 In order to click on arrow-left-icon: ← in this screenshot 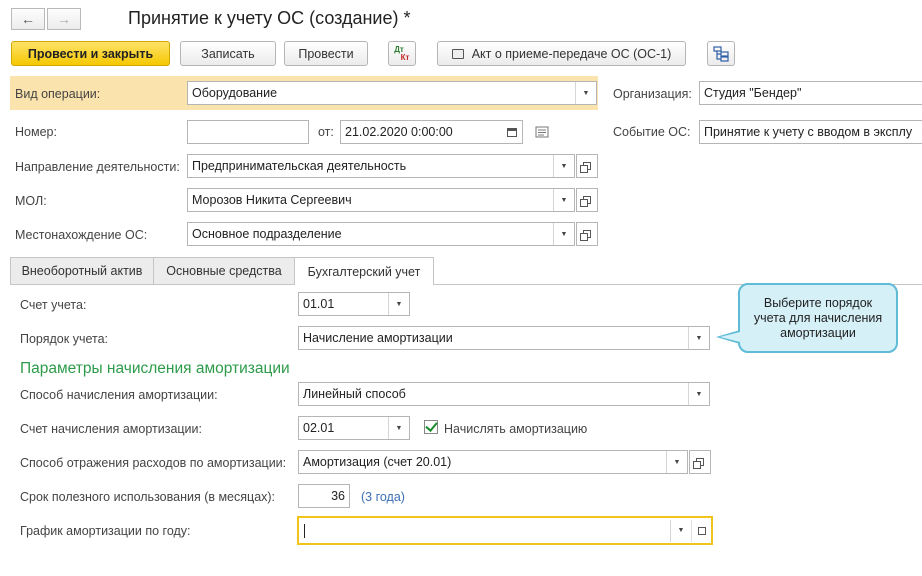, I will do `click(28, 19)`.